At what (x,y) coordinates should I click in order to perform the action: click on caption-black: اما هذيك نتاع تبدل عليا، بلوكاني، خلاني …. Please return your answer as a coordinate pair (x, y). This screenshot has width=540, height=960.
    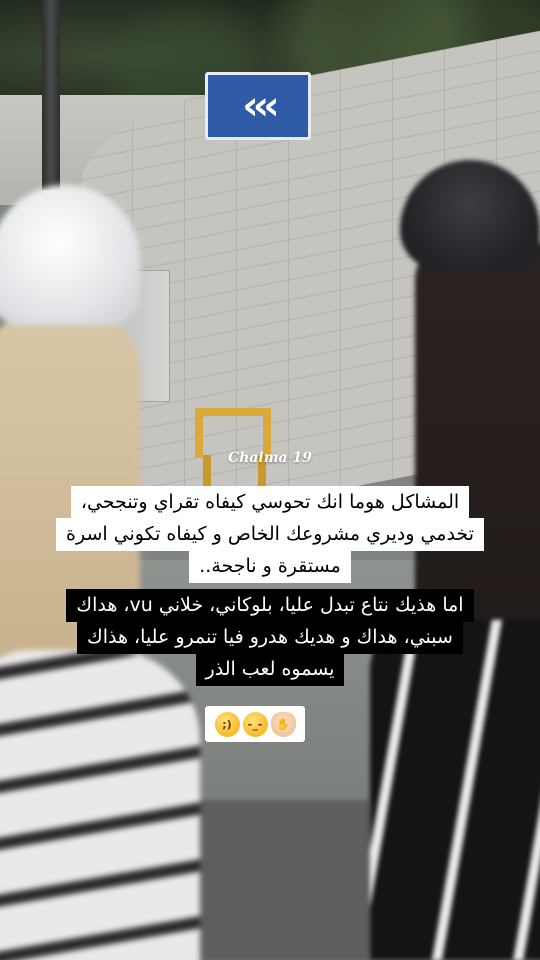
    Looking at the image, I should click on (270, 637).